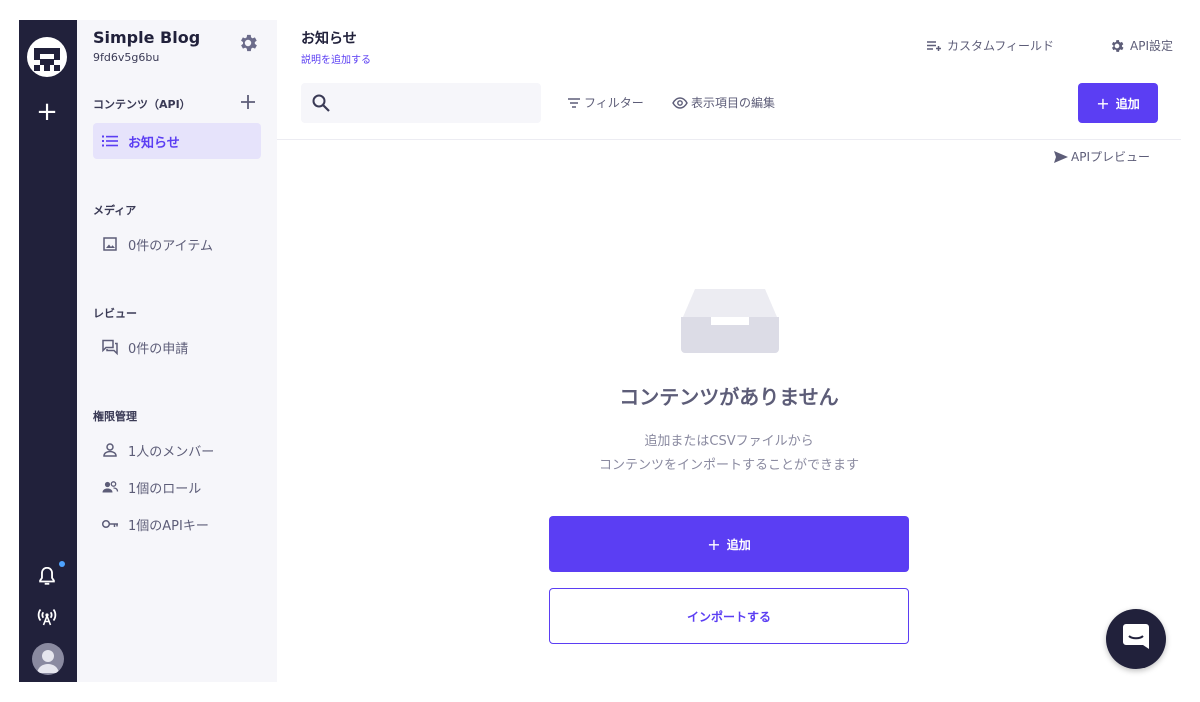  What do you see at coordinates (115, 210) in the screenshot?
I see `media-section-title: メディア` at bounding box center [115, 210].